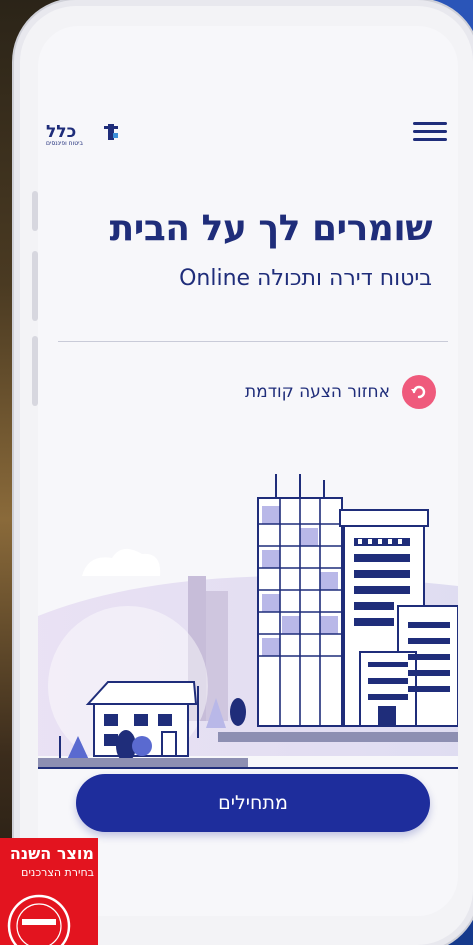  What do you see at coordinates (111, 132) in the screenshot?
I see `logo-mark-icon` at bounding box center [111, 132].